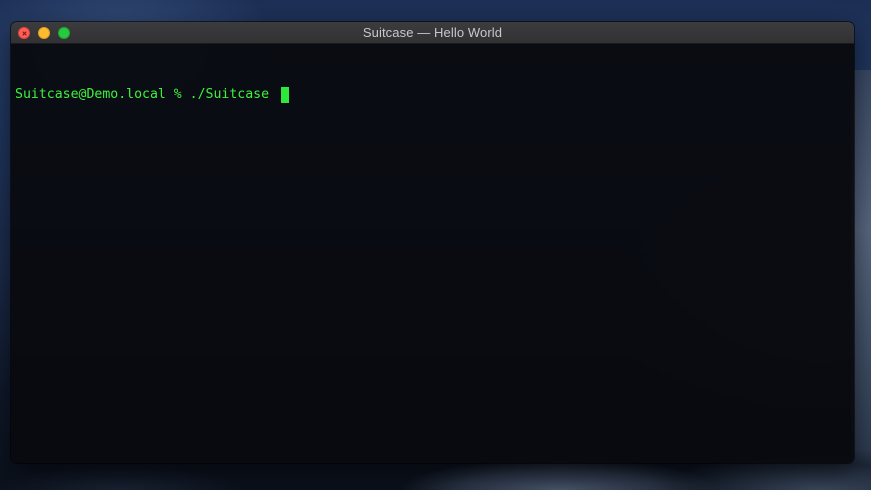 The width and height of the screenshot is (871, 490). Describe the element at coordinates (285, 94) in the screenshot. I see `text-cursor` at that location.